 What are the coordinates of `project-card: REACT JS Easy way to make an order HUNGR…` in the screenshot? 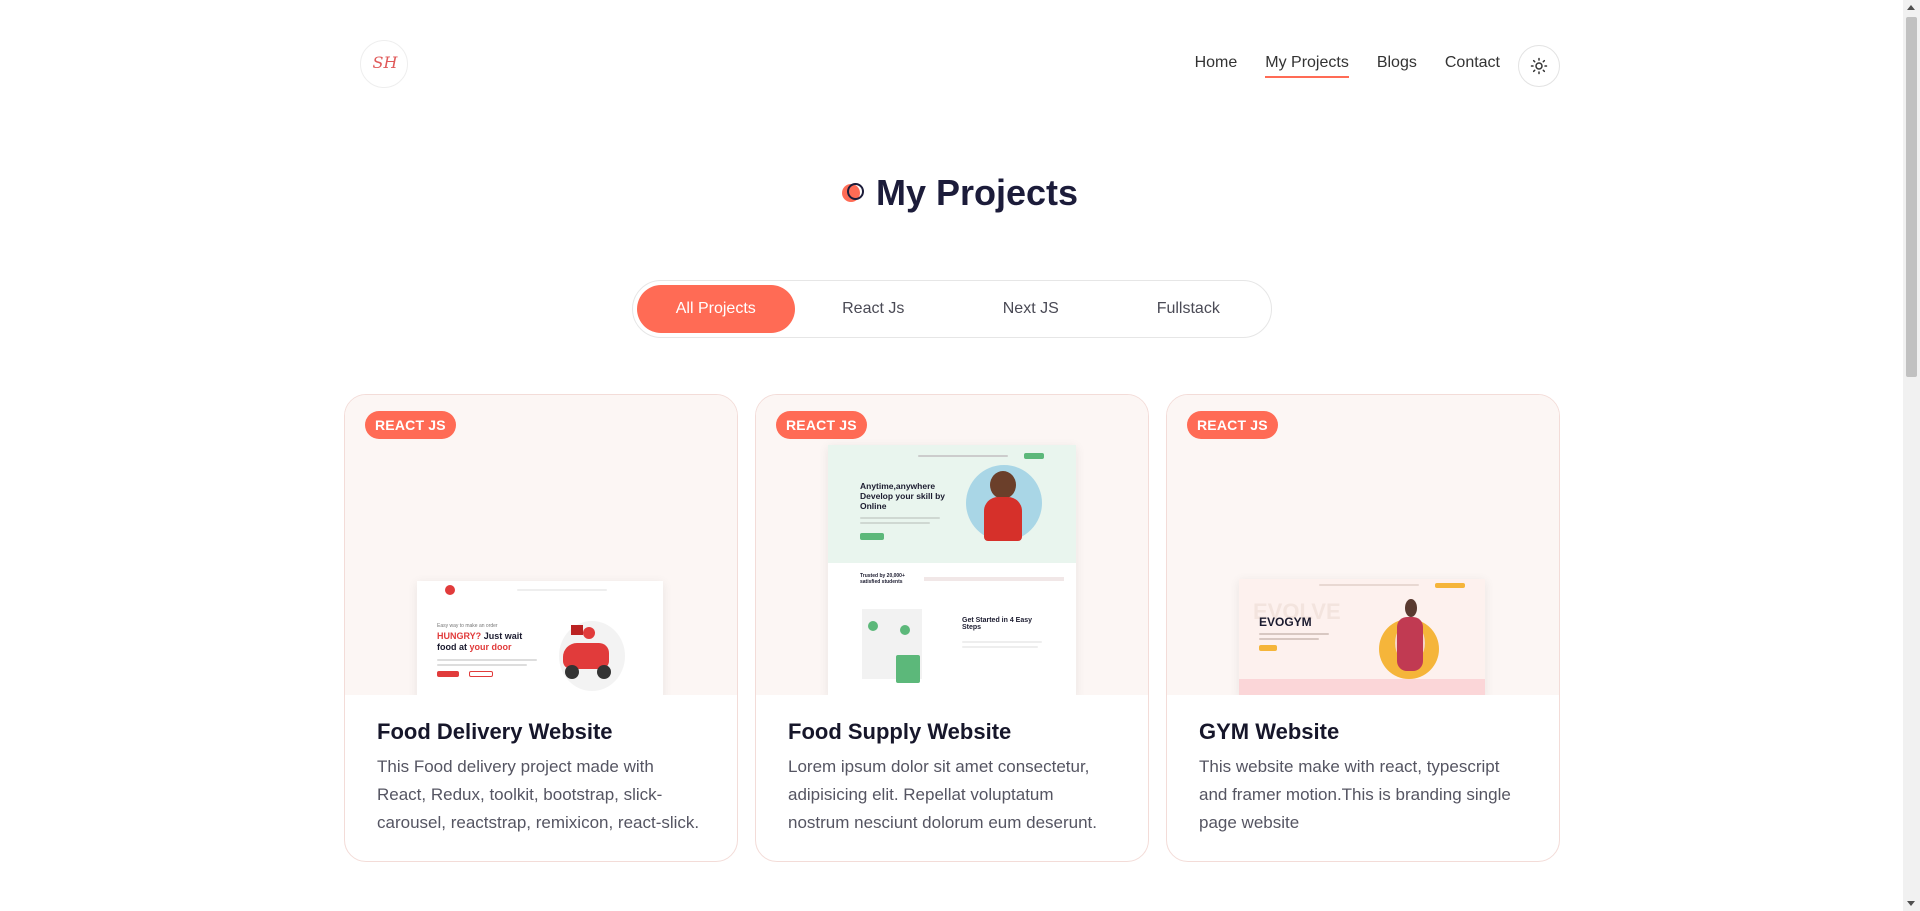 It's located at (541, 628).